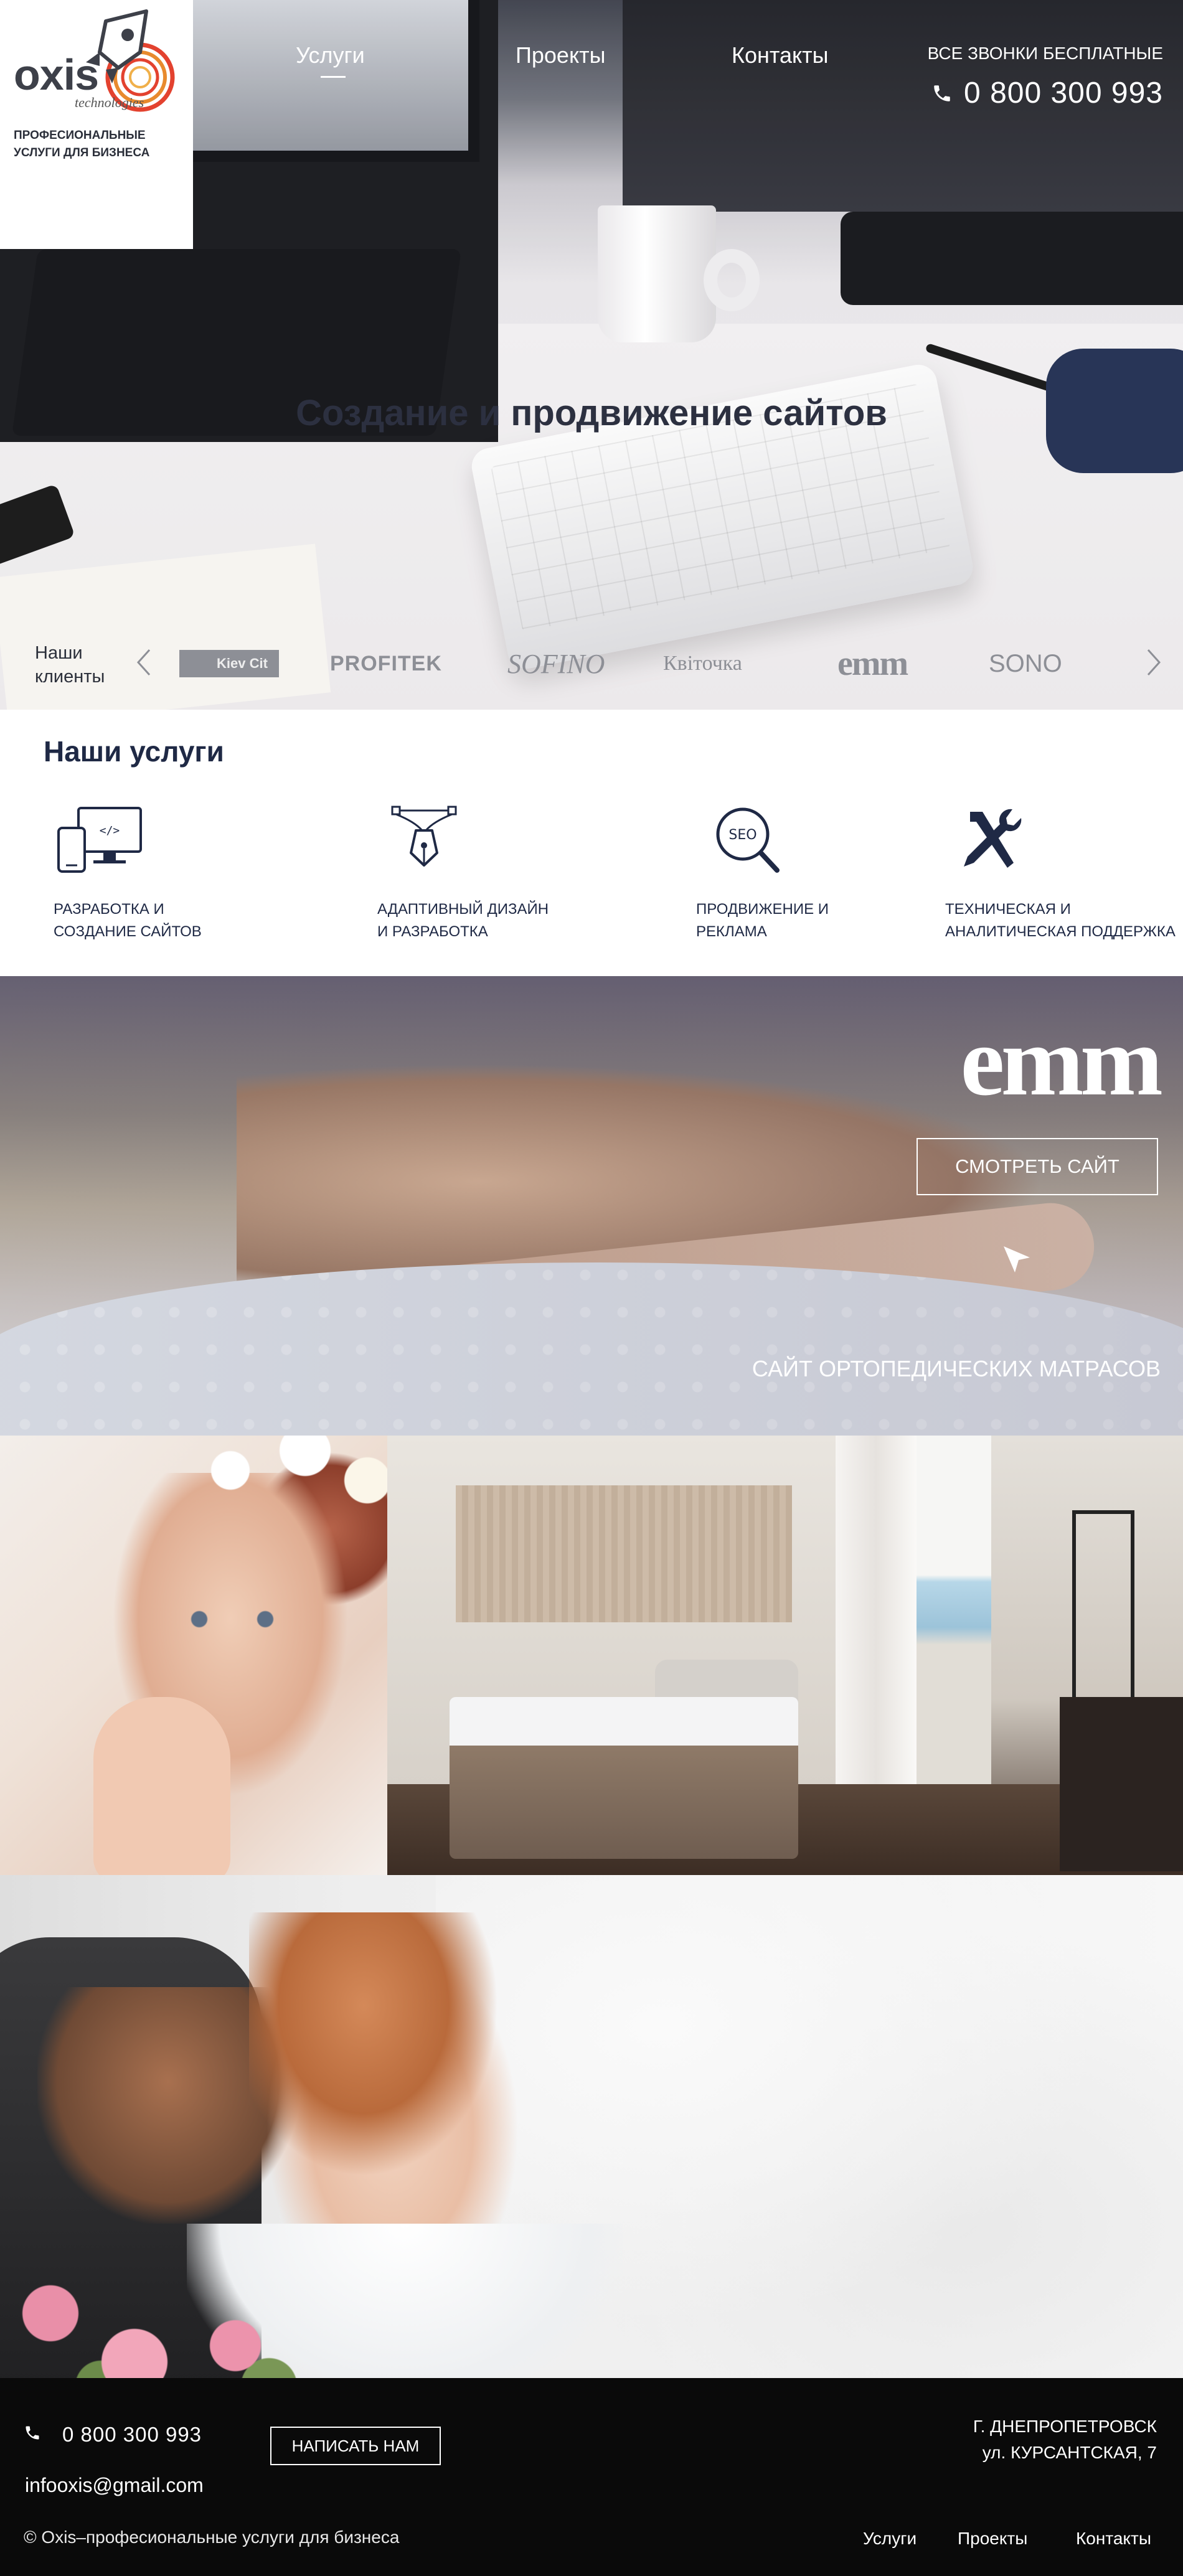 The width and height of the screenshot is (1183, 2576). What do you see at coordinates (702, 663) in the screenshot?
I see `client-logo-kvitochka: Квiточка` at bounding box center [702, 663].